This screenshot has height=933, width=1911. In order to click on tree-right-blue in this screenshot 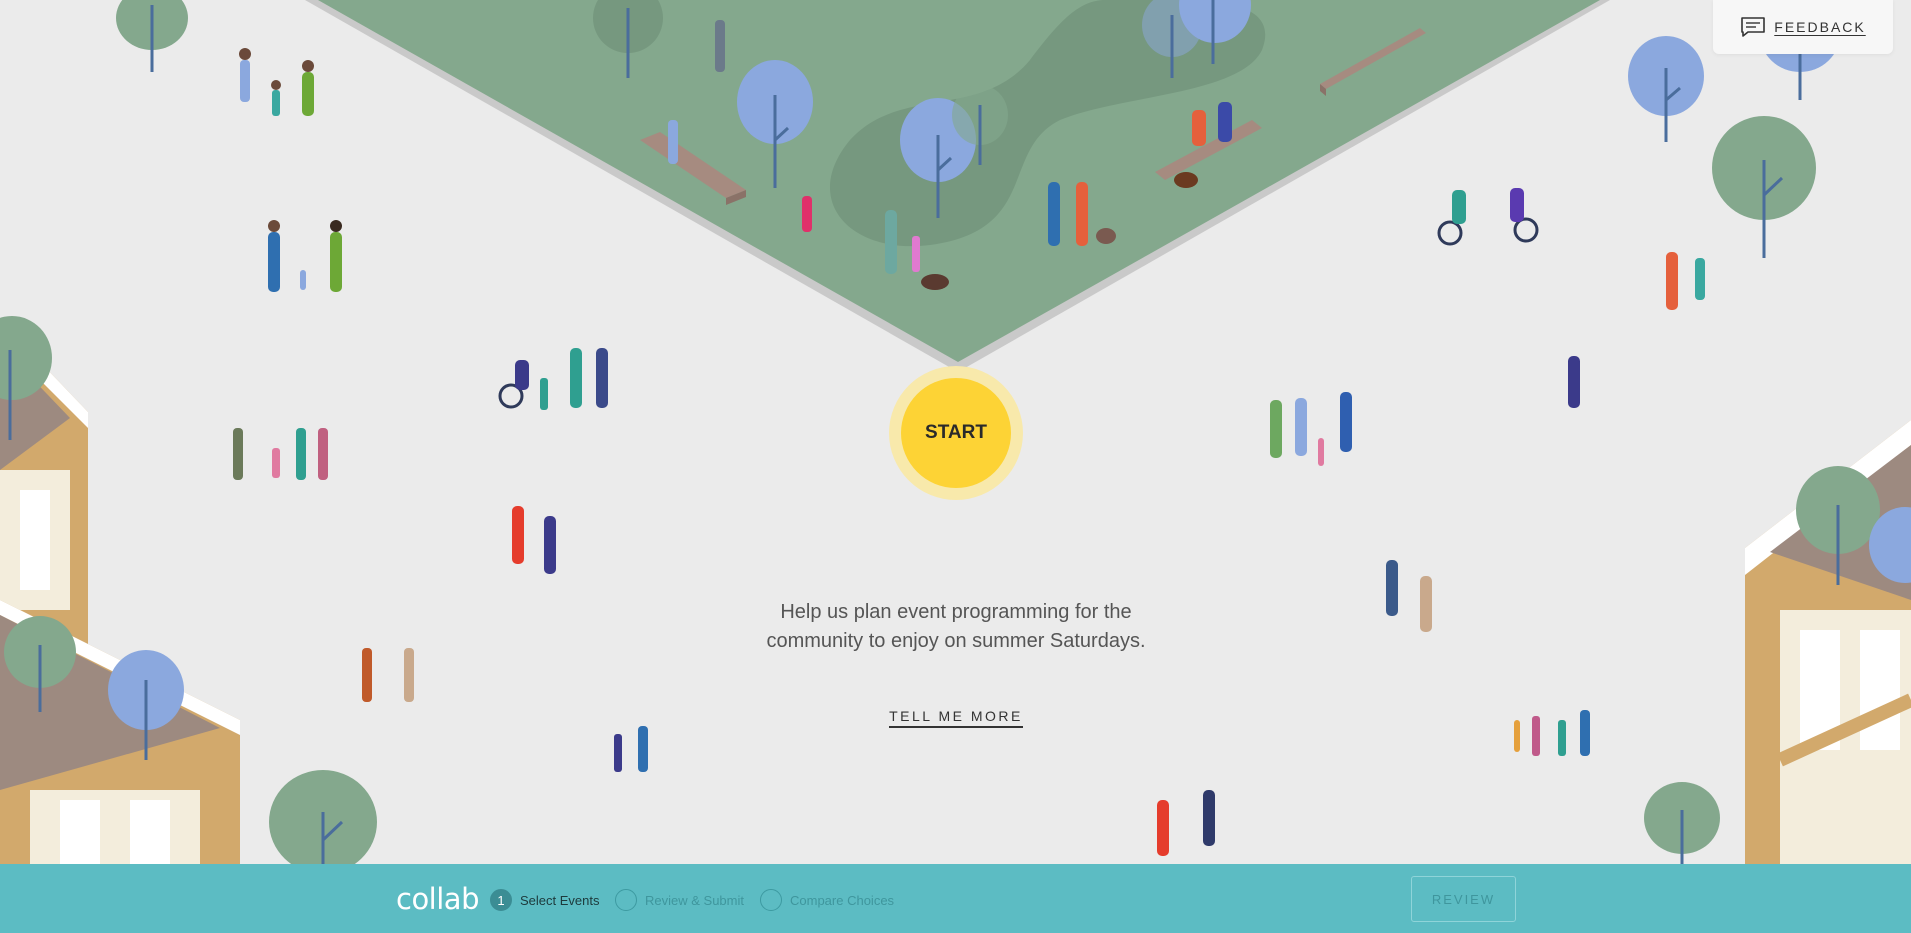, I will do `click(1666, 89)`.